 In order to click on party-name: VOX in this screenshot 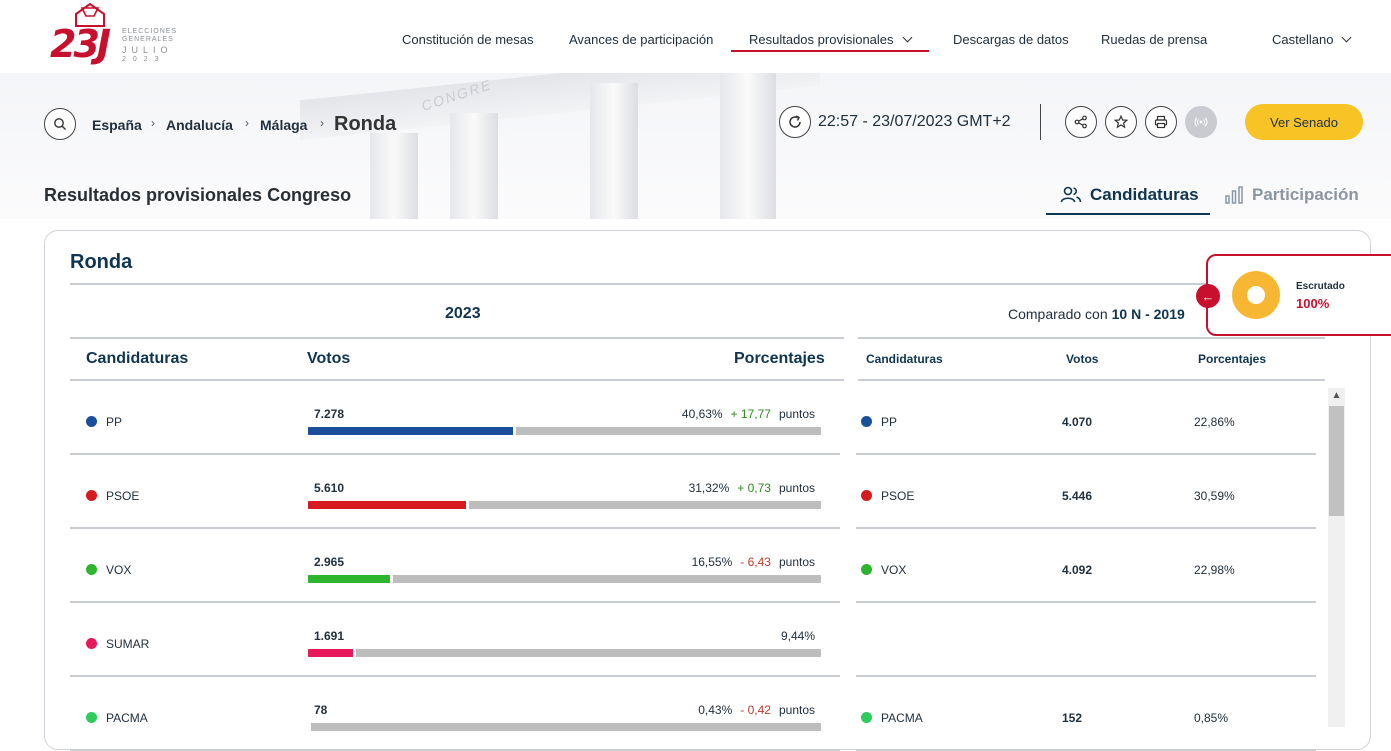, I will do `click(118, 570)`.